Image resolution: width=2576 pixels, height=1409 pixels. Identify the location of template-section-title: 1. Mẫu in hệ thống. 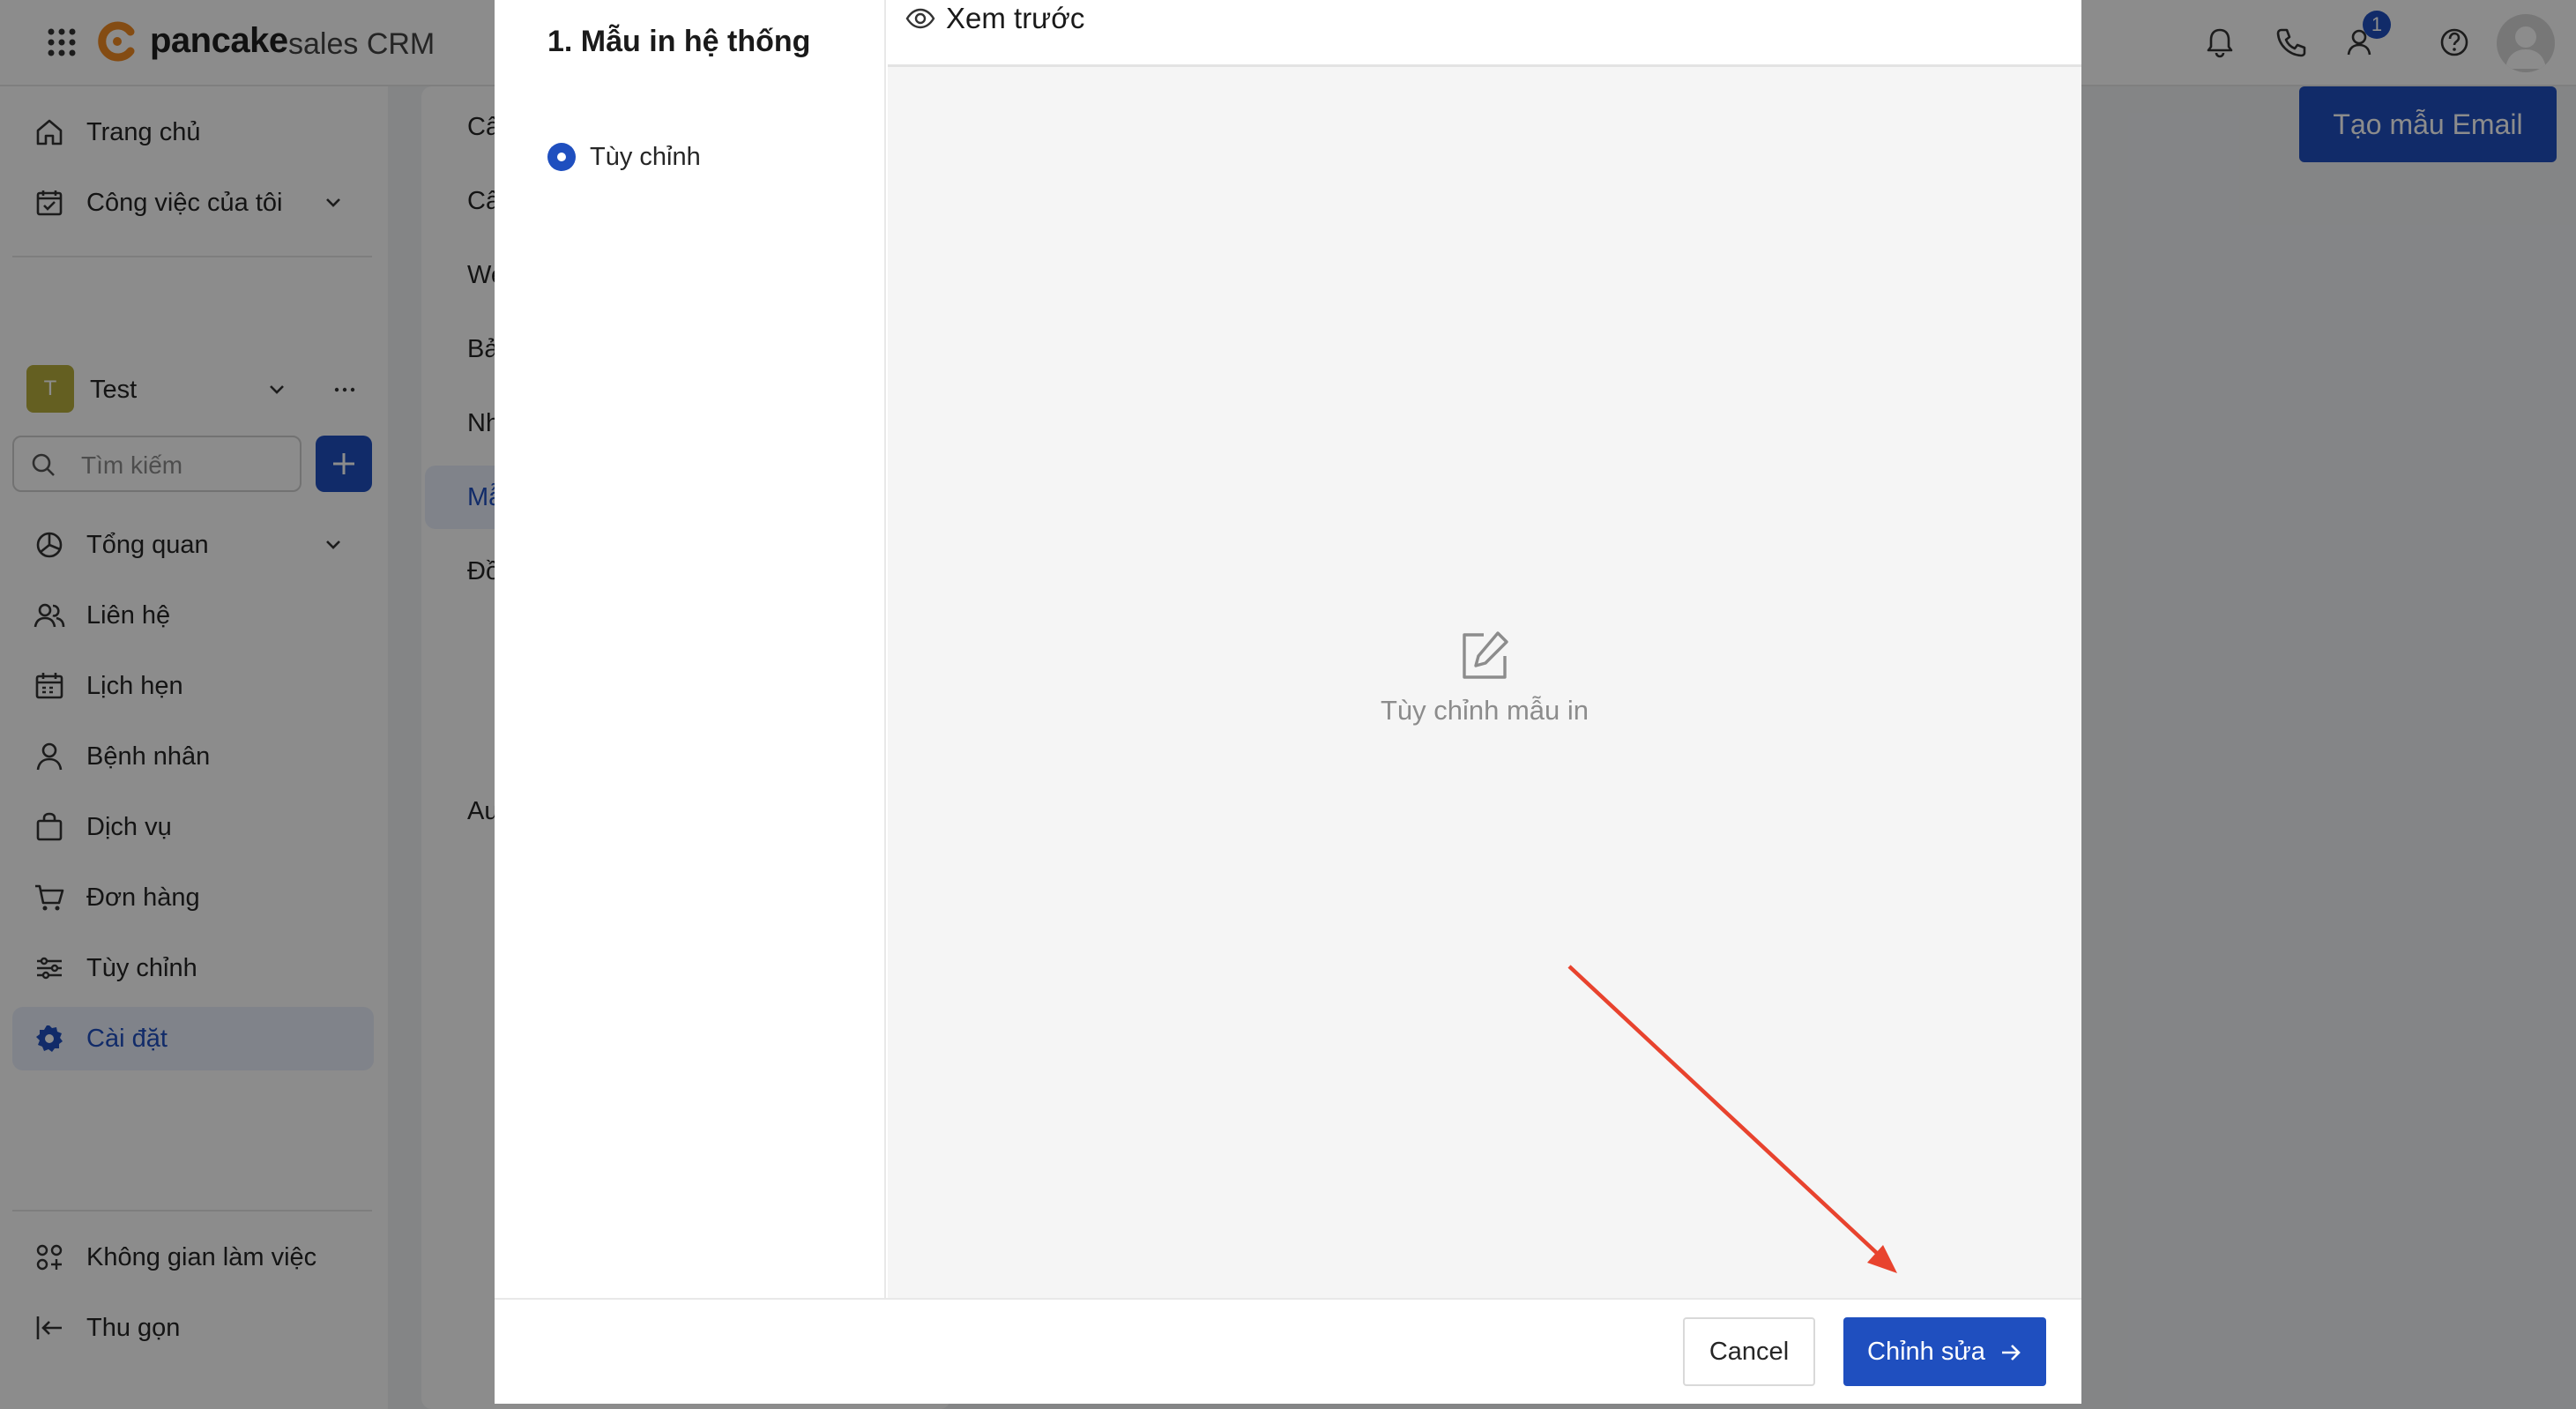
(679, 41).